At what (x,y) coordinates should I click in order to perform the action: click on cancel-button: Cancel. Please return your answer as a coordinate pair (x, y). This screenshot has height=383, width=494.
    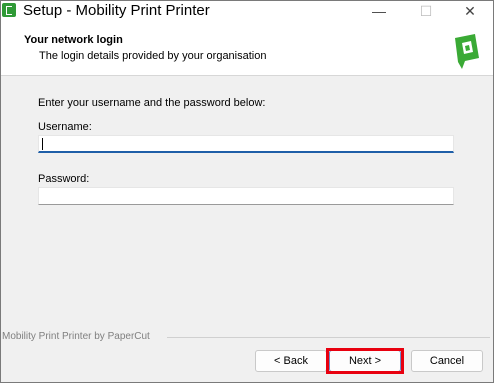
    Looking at the image, I should click on (447, 361).